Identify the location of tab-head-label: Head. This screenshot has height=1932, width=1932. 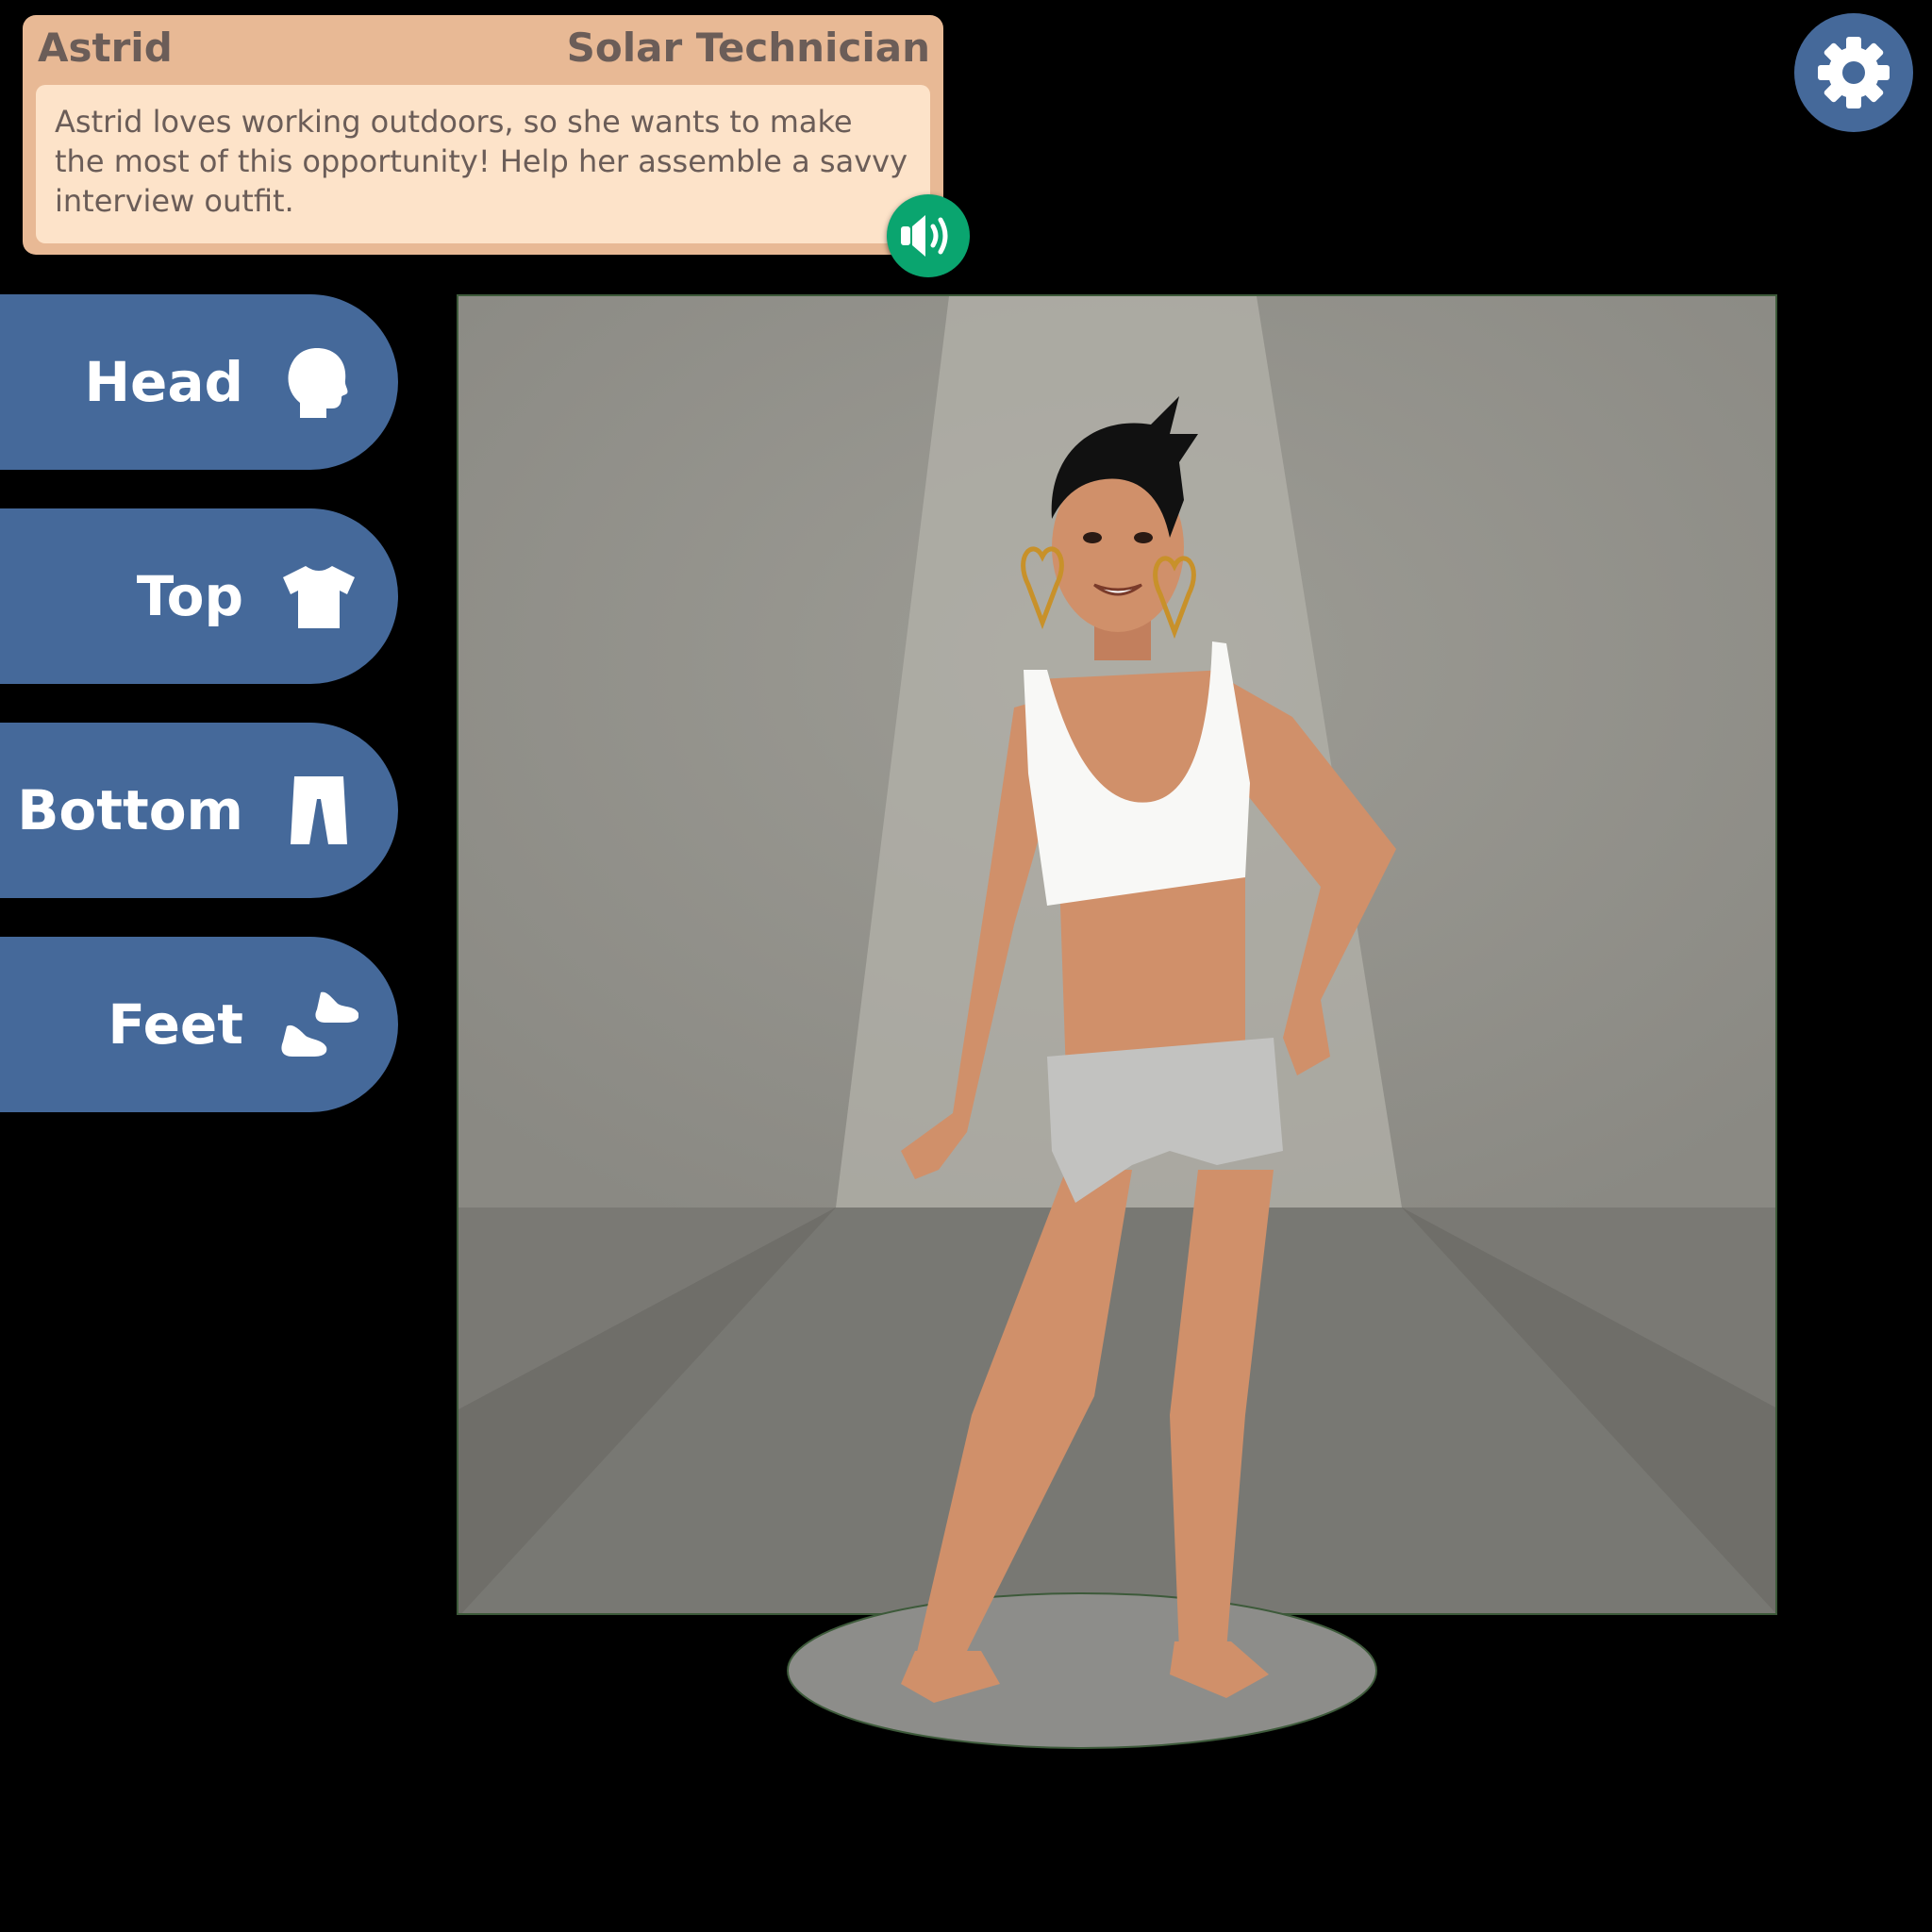
(163, 382).